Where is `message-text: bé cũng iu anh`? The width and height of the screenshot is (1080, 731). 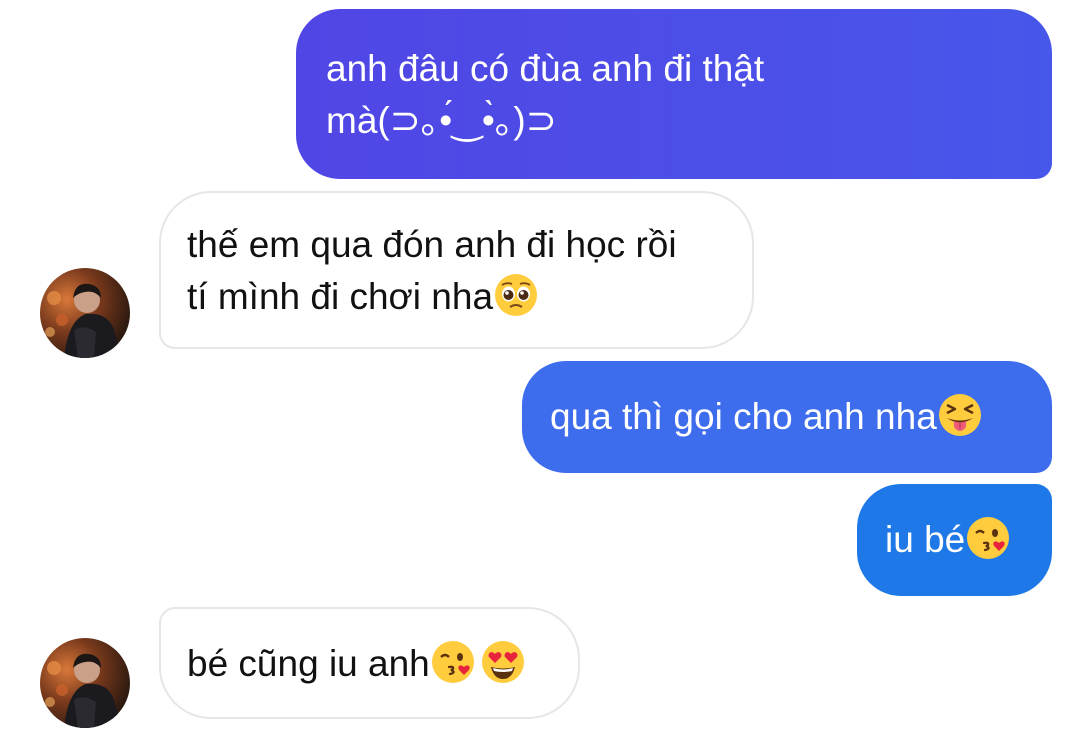 message-text: bé cũng iu anh is located at coordinates (308, 663).